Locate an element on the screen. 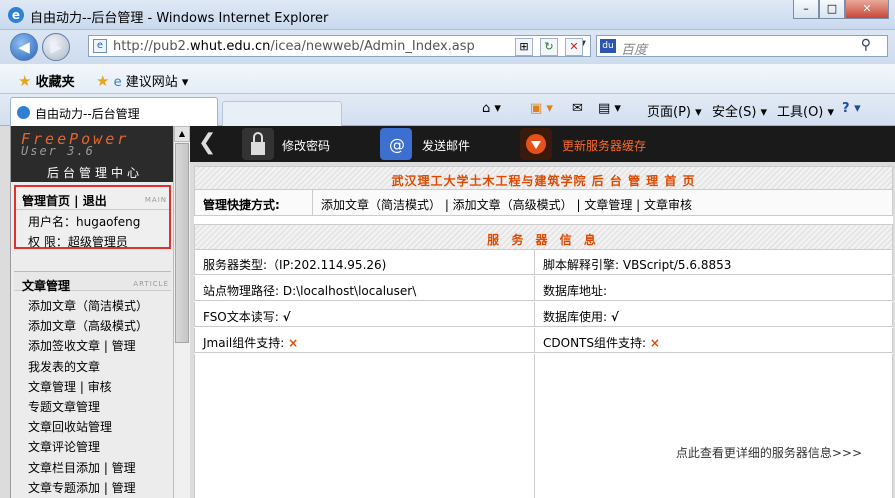  send-mail-button: 发送邮件 is located at coordinates (446, 145).